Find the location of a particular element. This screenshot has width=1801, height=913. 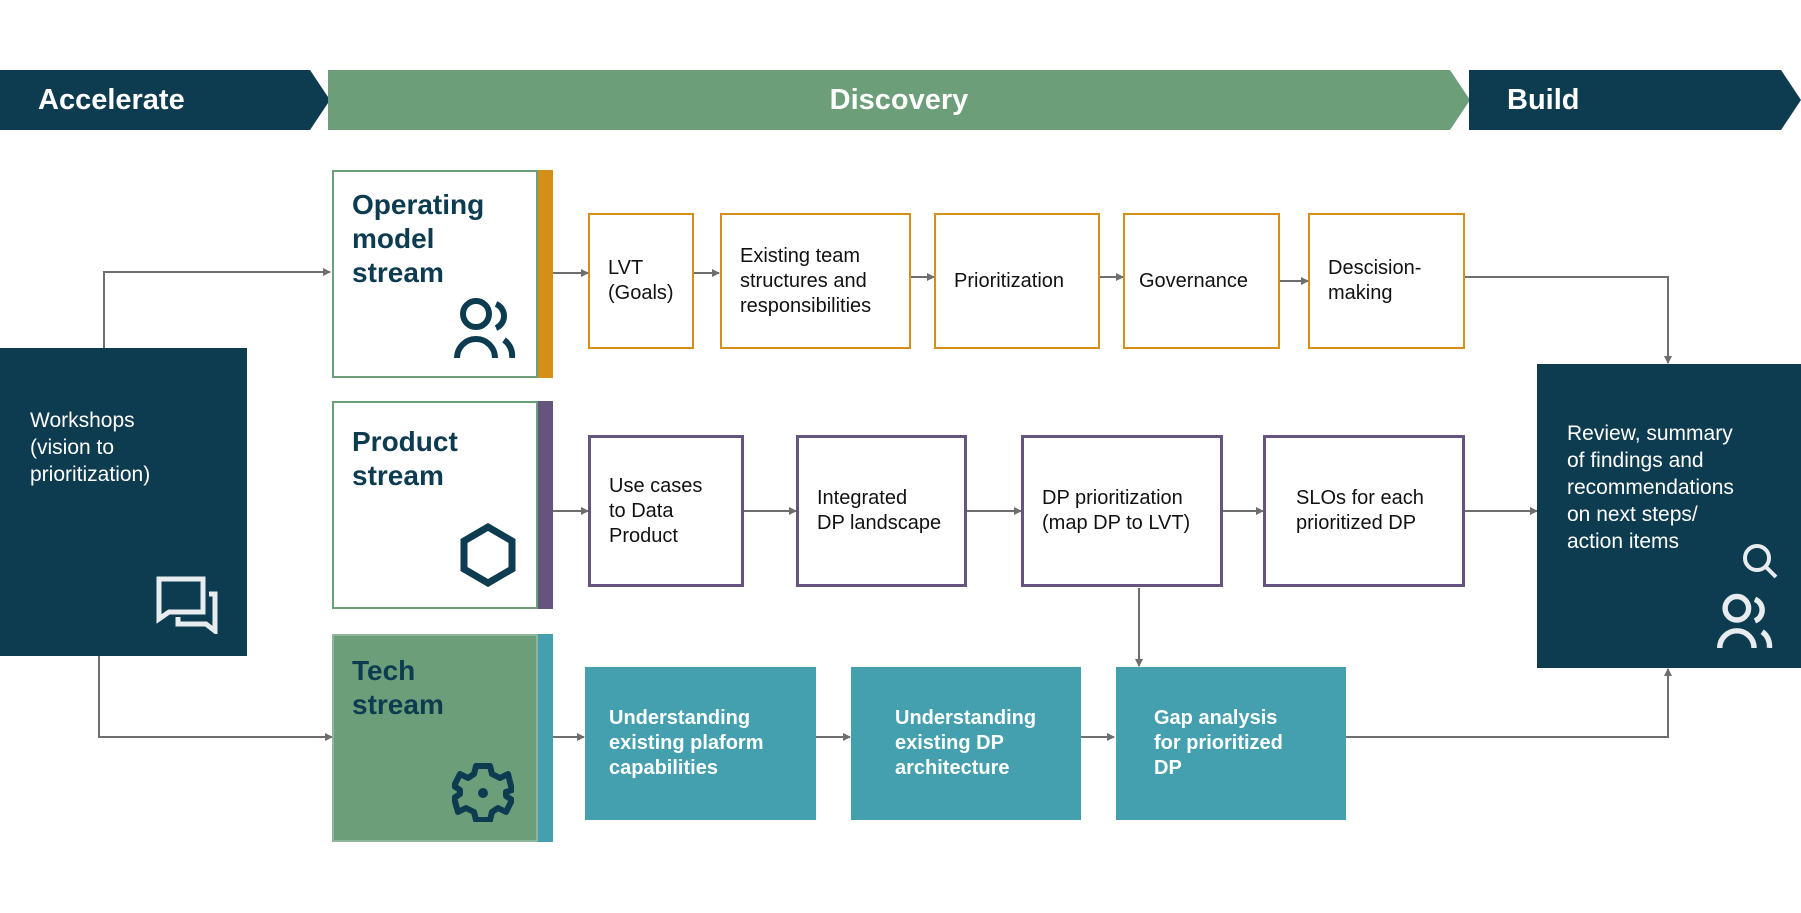

product-stream-title: Product stream is located at coordinates (405, 458).